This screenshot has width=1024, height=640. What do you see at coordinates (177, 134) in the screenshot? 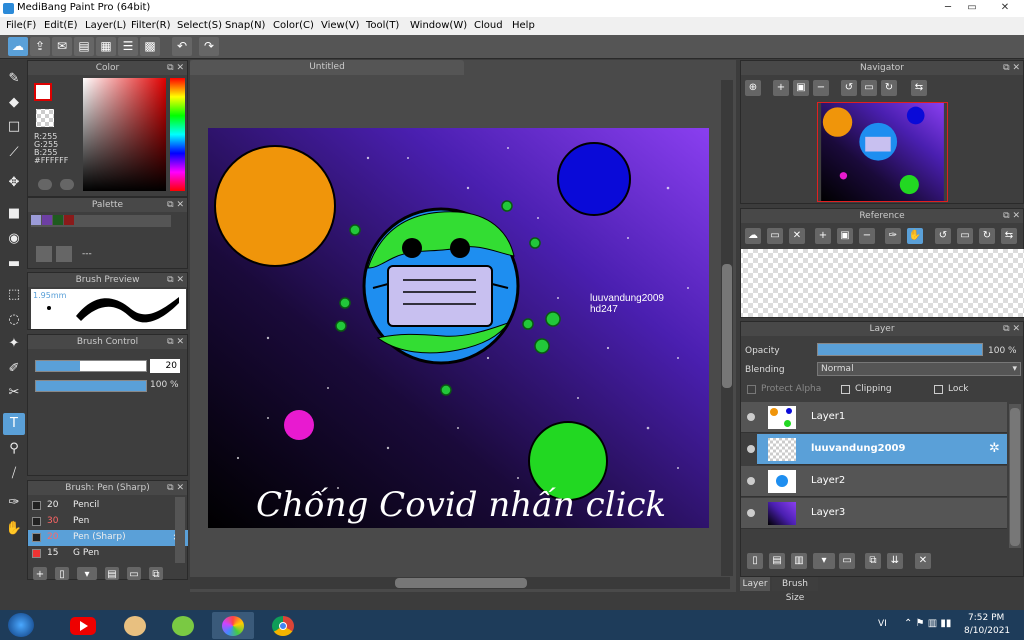
I see `hue-slider` at bounding box center [177, 134].